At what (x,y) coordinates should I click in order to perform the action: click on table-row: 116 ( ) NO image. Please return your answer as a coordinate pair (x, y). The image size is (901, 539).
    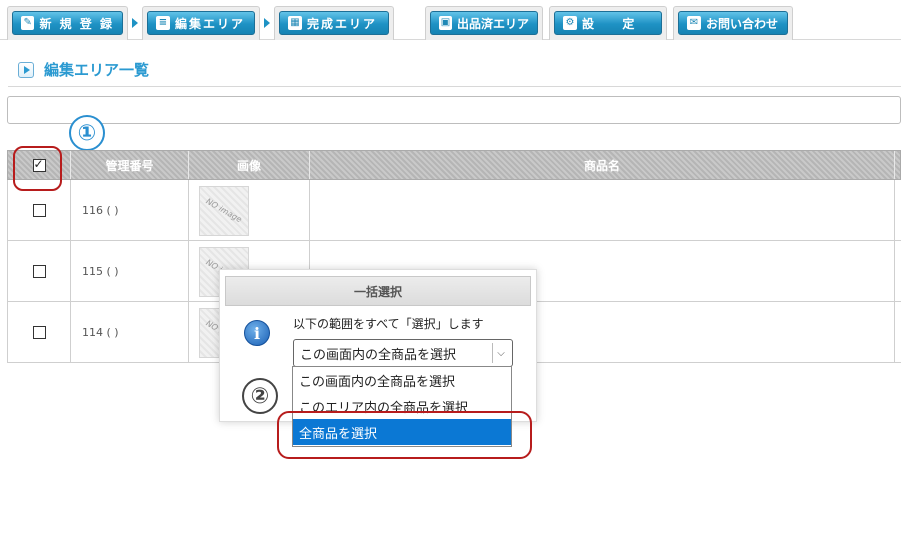
    Looking at the image, I should click on (454, 210).